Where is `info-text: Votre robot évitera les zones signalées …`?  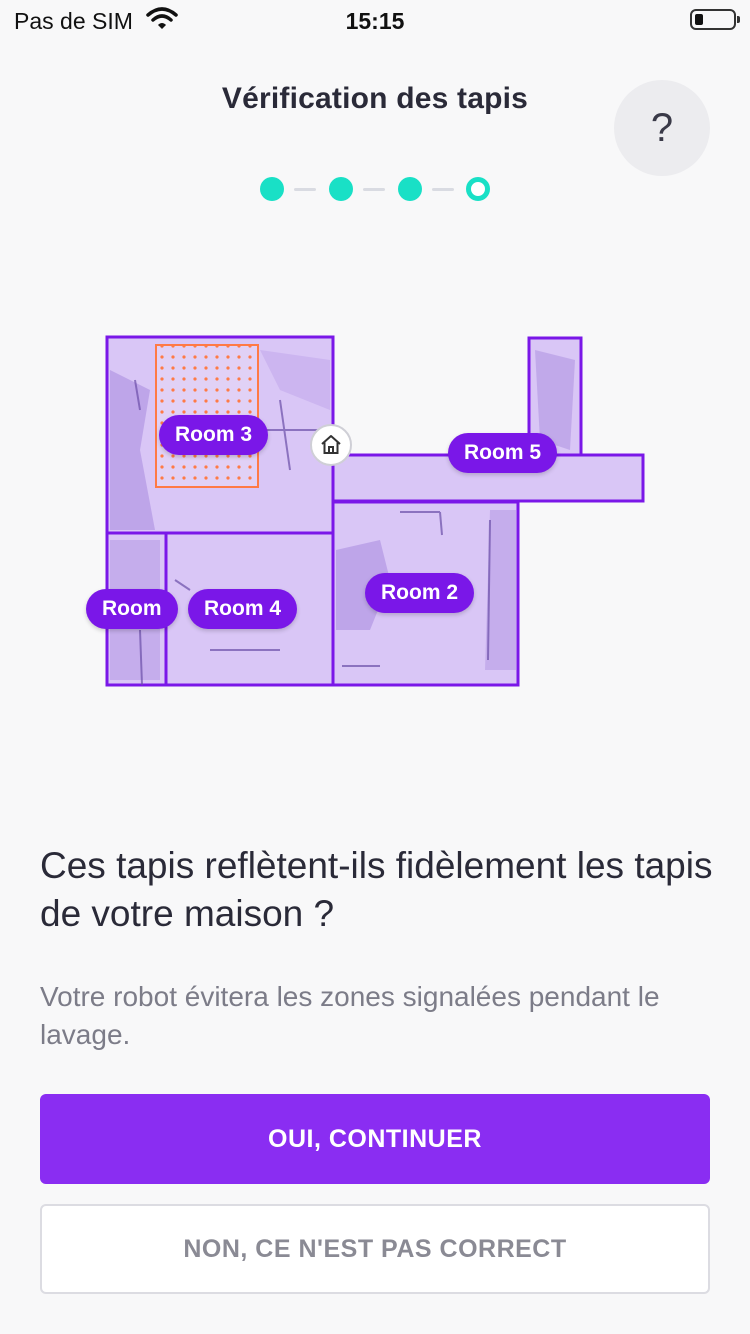 info-text: Votre robot évitera les zones signalées … is located at coordinates (350, 1015).